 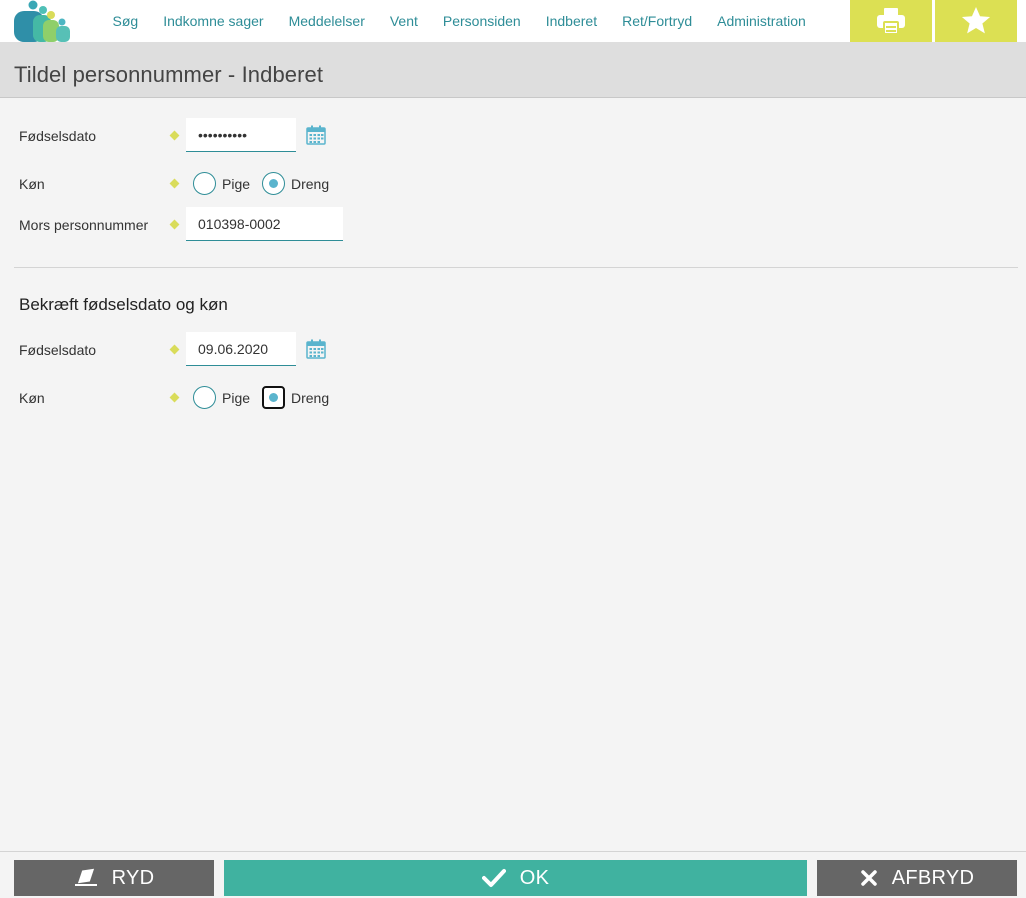 I want to click on confirm-birthdate-label: Fødselsdato, so click(x=58, y=350).